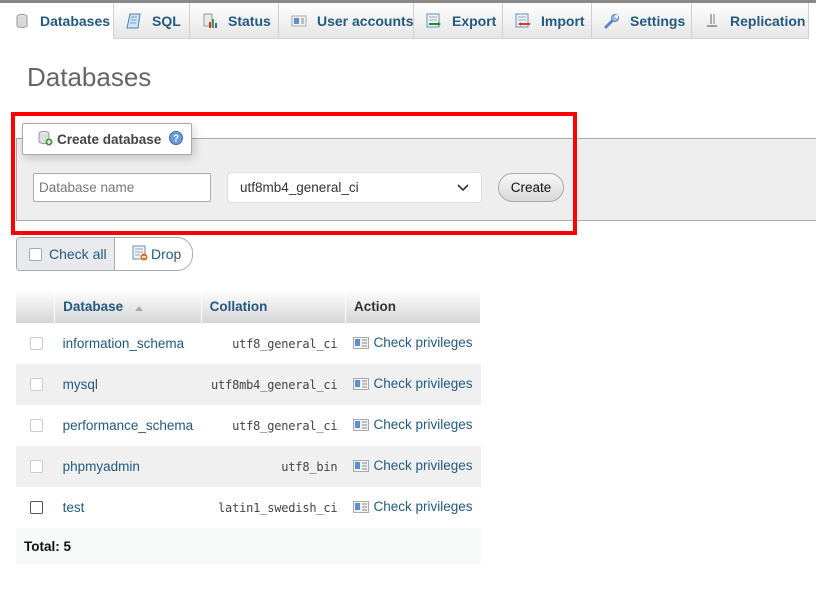  I want to click on bulk-actions: Check all Drop, so click(104, 254).